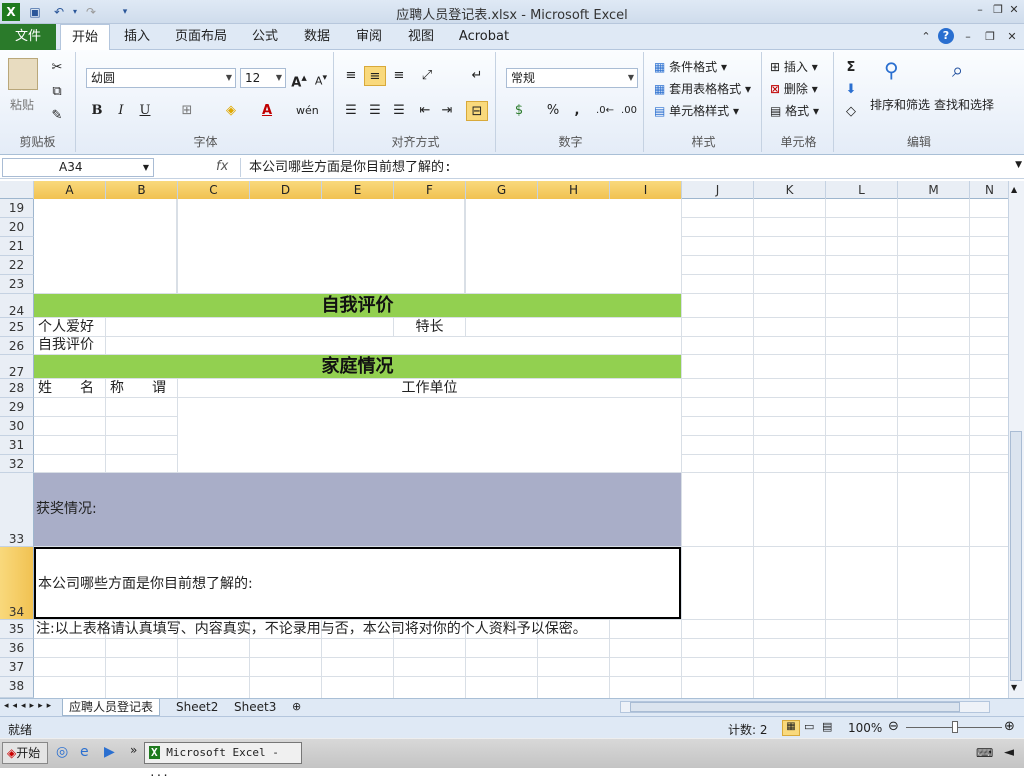  Describe the element at coordinates (145, 111) in the screenshot. I see `underline-button: U` at that location.